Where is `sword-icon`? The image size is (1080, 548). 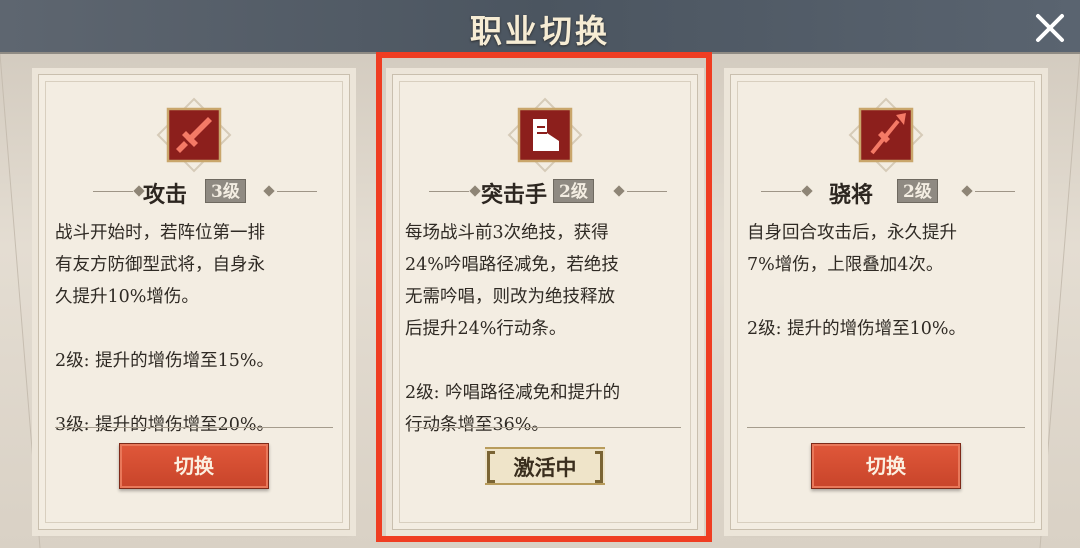
sword-icon is located at coordinates (194, 135).